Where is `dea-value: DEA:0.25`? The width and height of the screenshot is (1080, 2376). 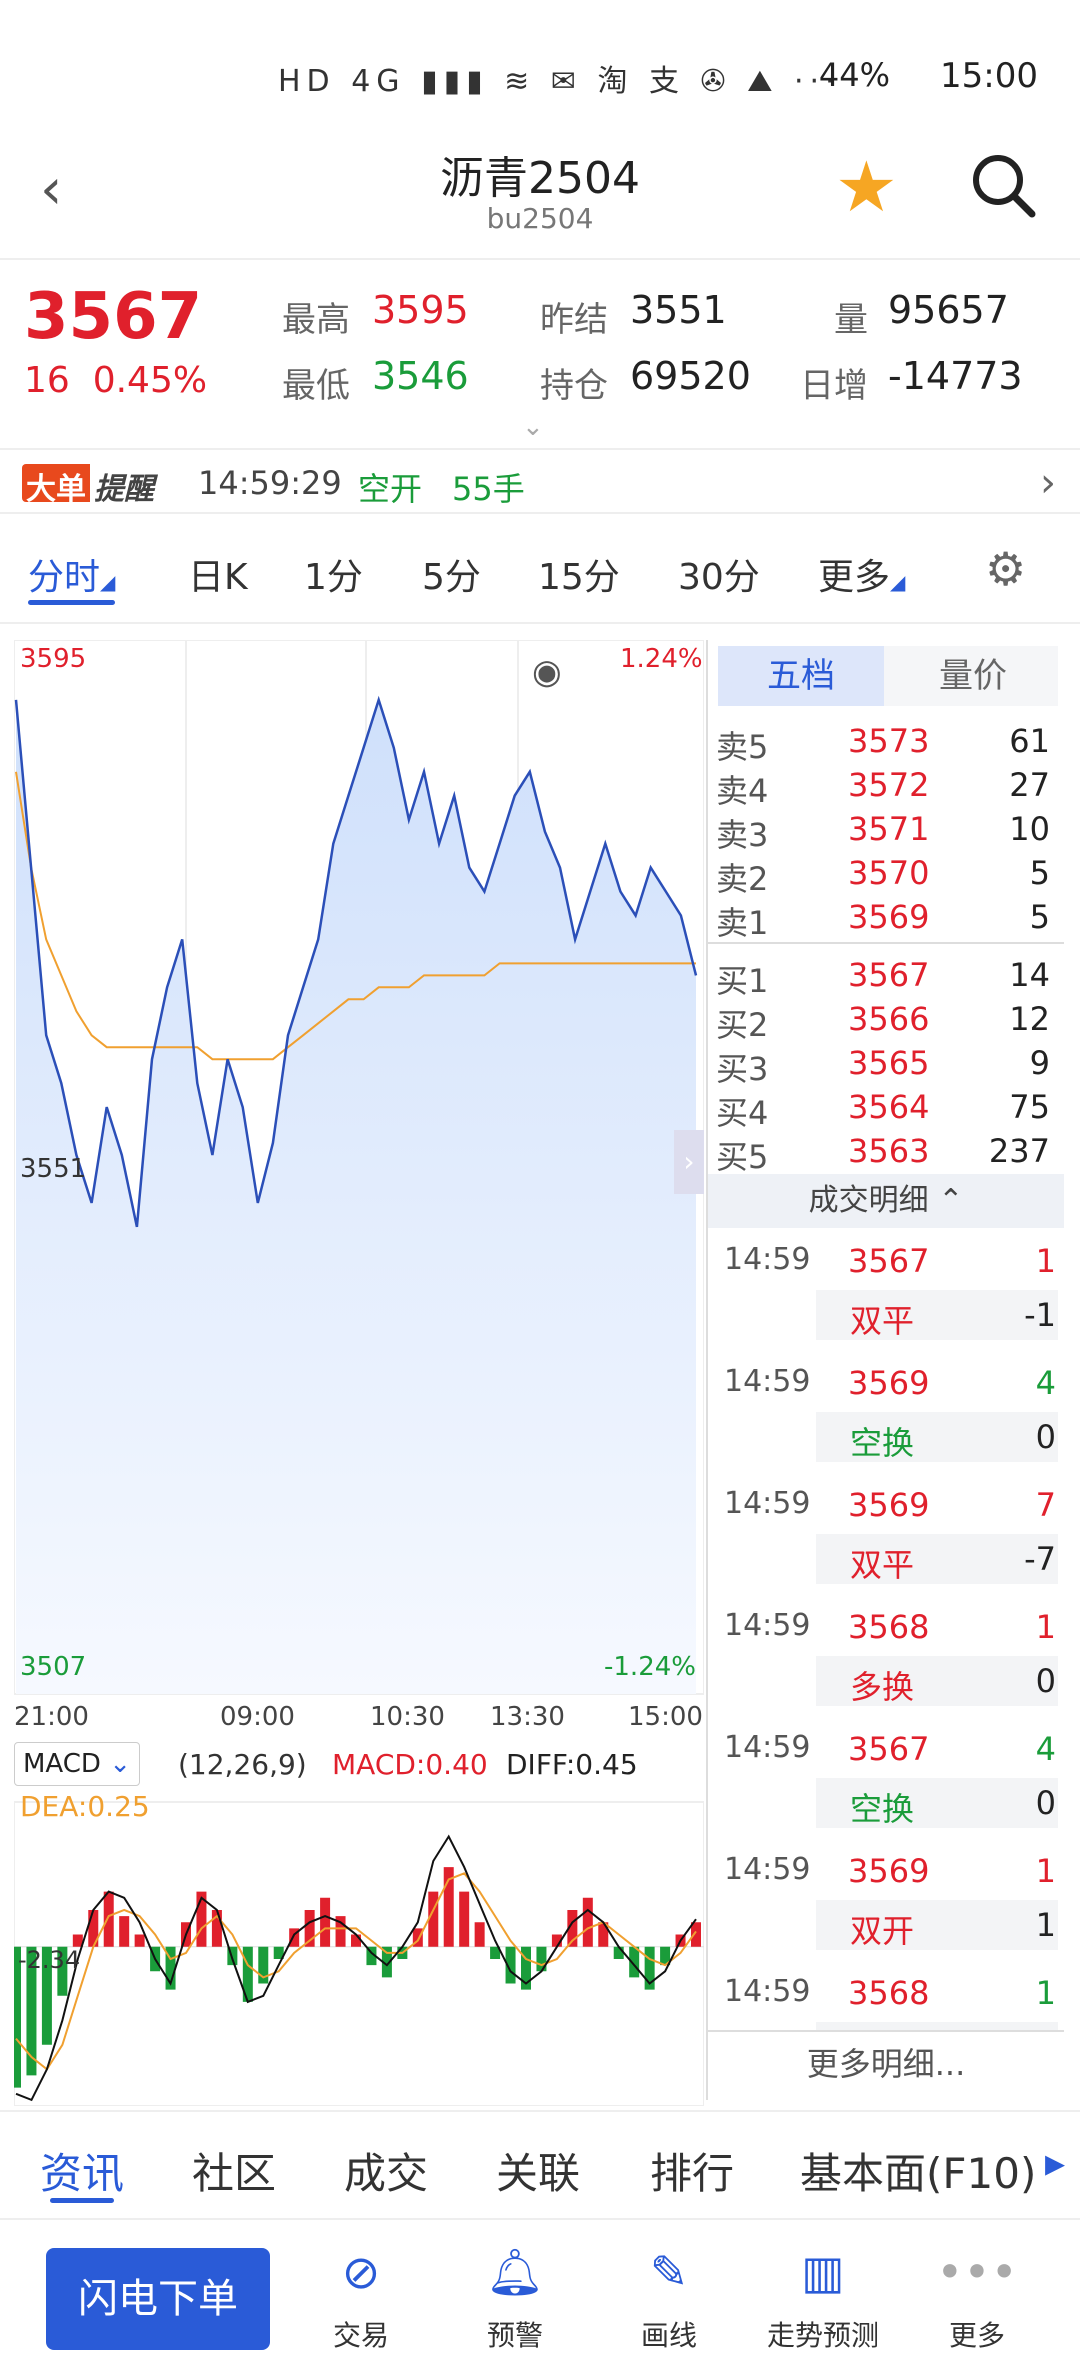
dea-value: DEA:0.25 is located at coordinates (85, 1806).